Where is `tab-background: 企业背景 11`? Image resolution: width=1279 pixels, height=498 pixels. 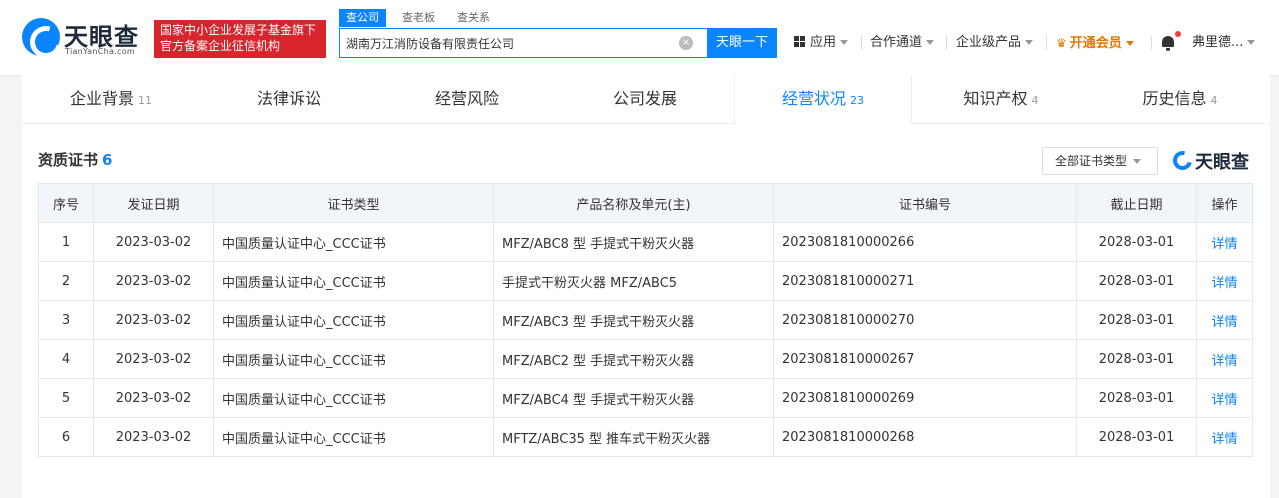 tab-background: 企业背景 11 is located at coordinates (111, 99).